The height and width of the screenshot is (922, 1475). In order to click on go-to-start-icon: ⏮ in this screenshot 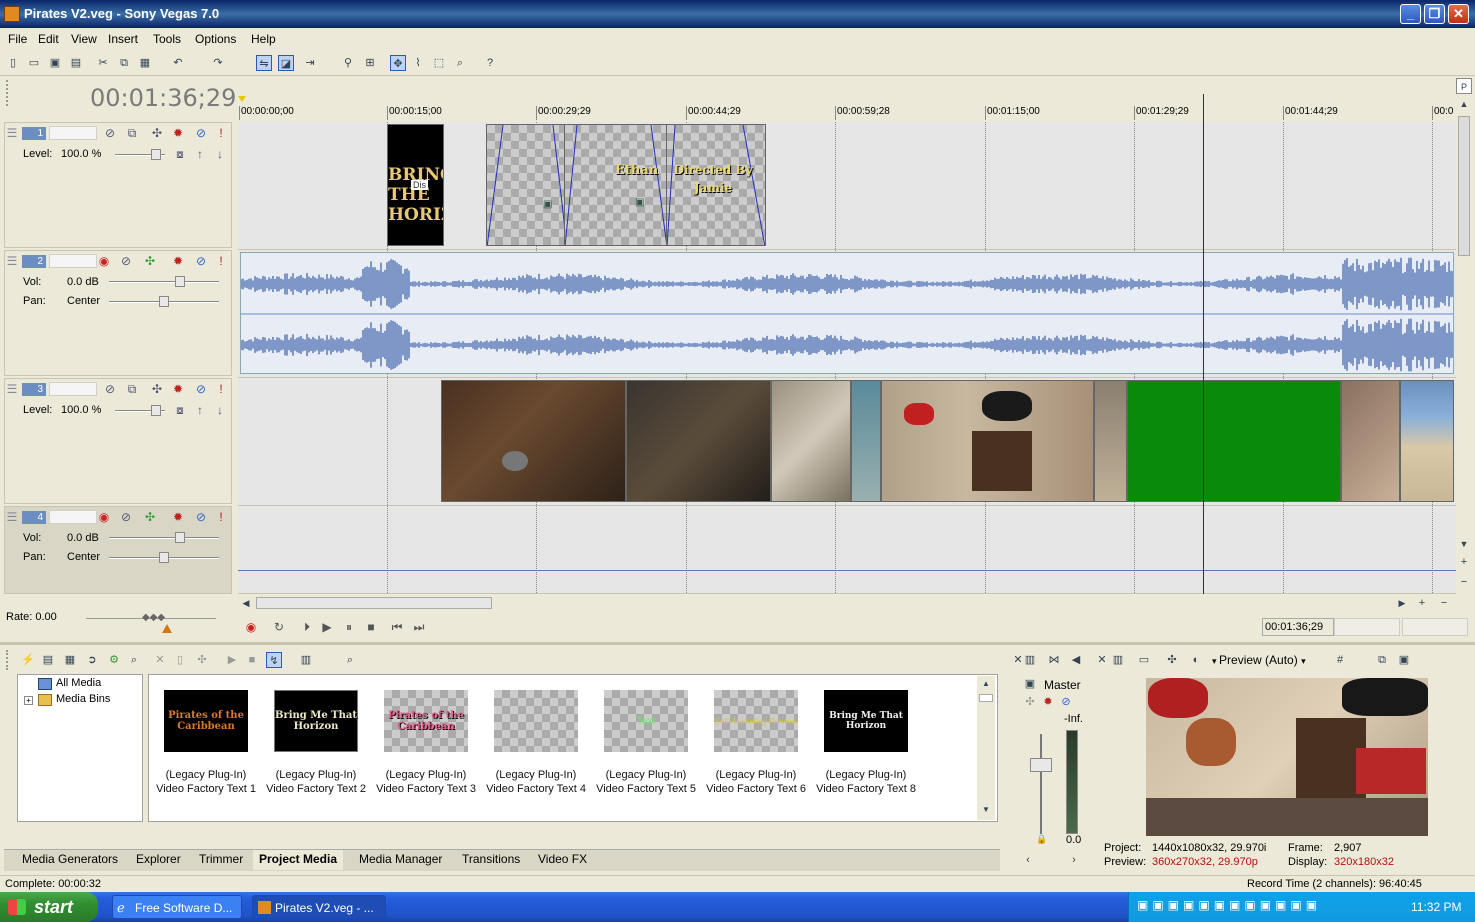, I will do `click(397, 627)`.